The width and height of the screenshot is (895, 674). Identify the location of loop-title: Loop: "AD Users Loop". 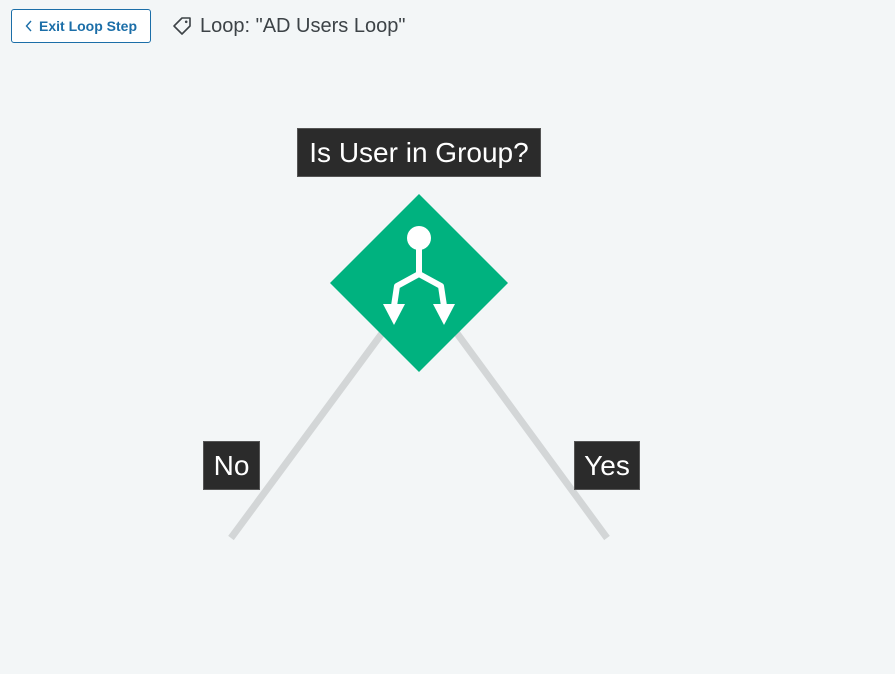
(288, 26).